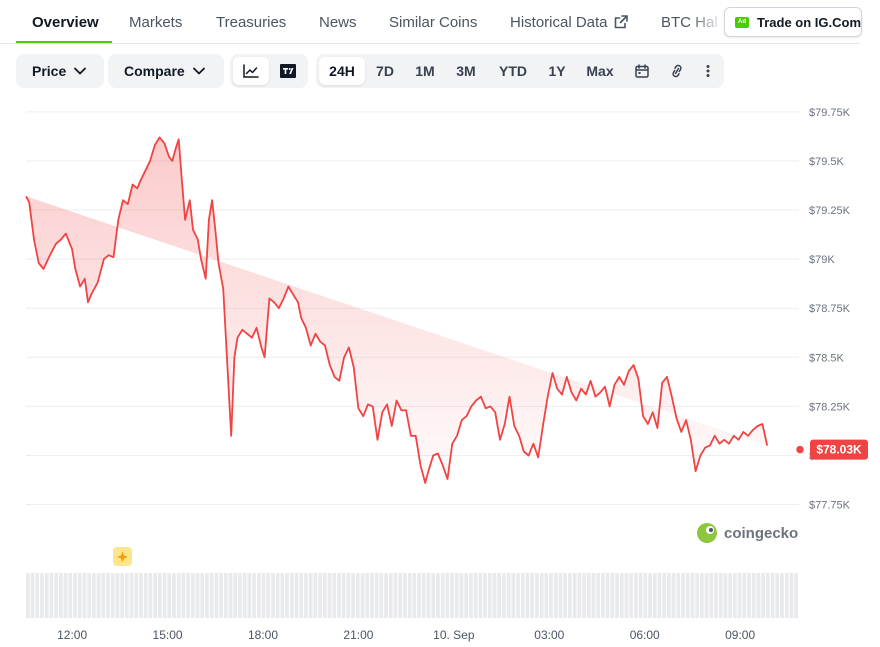 This screenshot has height=647, width=880. I want to click on range-ytd-button: YTD, so click(513, 71).